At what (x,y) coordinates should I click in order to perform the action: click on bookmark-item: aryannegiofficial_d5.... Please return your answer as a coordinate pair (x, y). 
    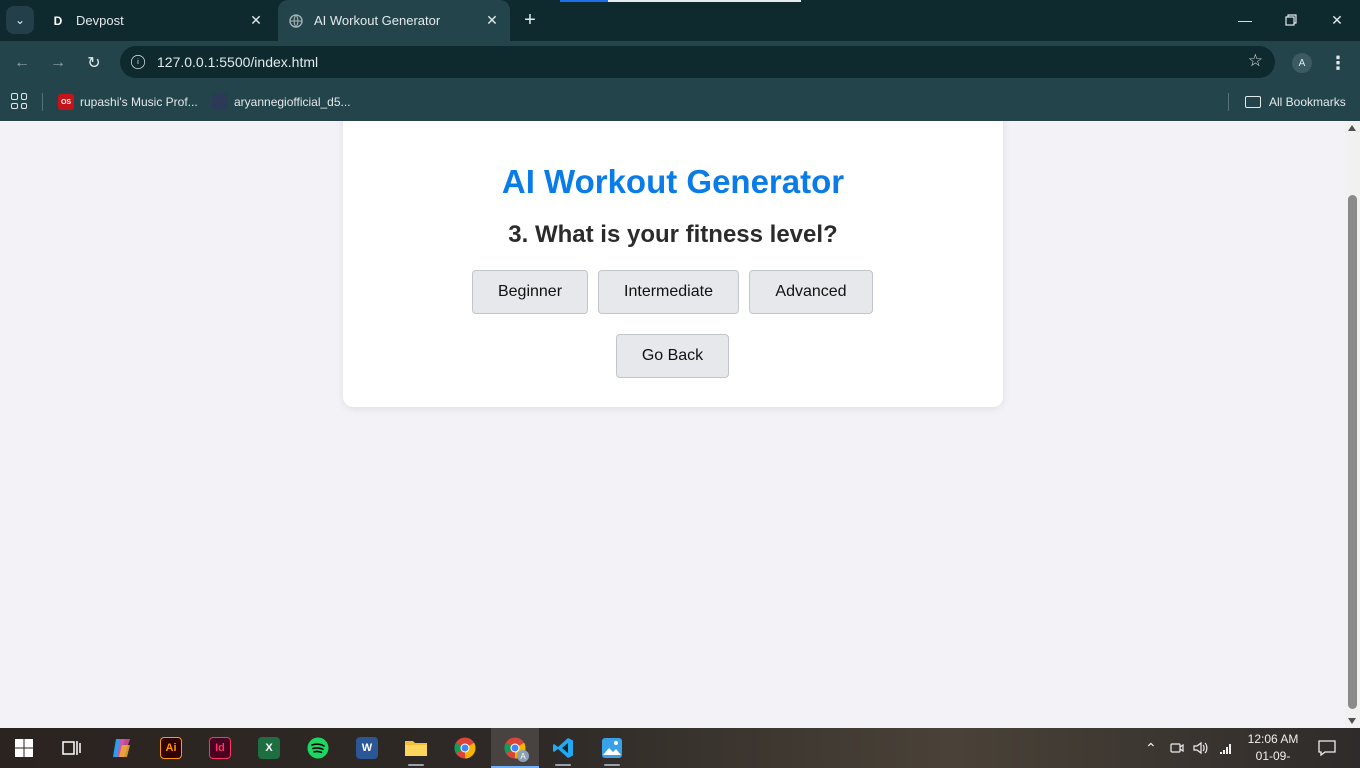
    Looking at the image, I should click on (281, 102).